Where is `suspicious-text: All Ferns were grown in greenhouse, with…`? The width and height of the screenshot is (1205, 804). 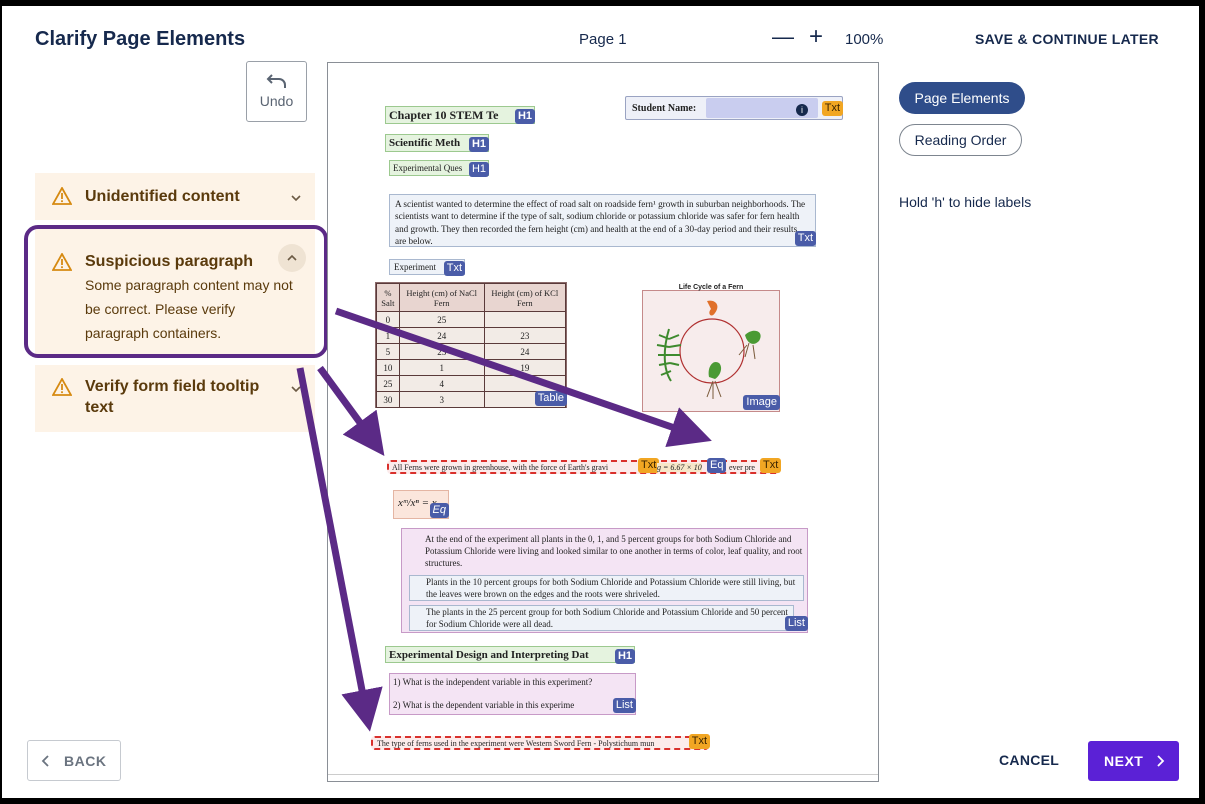 suspicious-text: All Ferns were grown in greenhouse, with… is located at coordinates (500, 467).